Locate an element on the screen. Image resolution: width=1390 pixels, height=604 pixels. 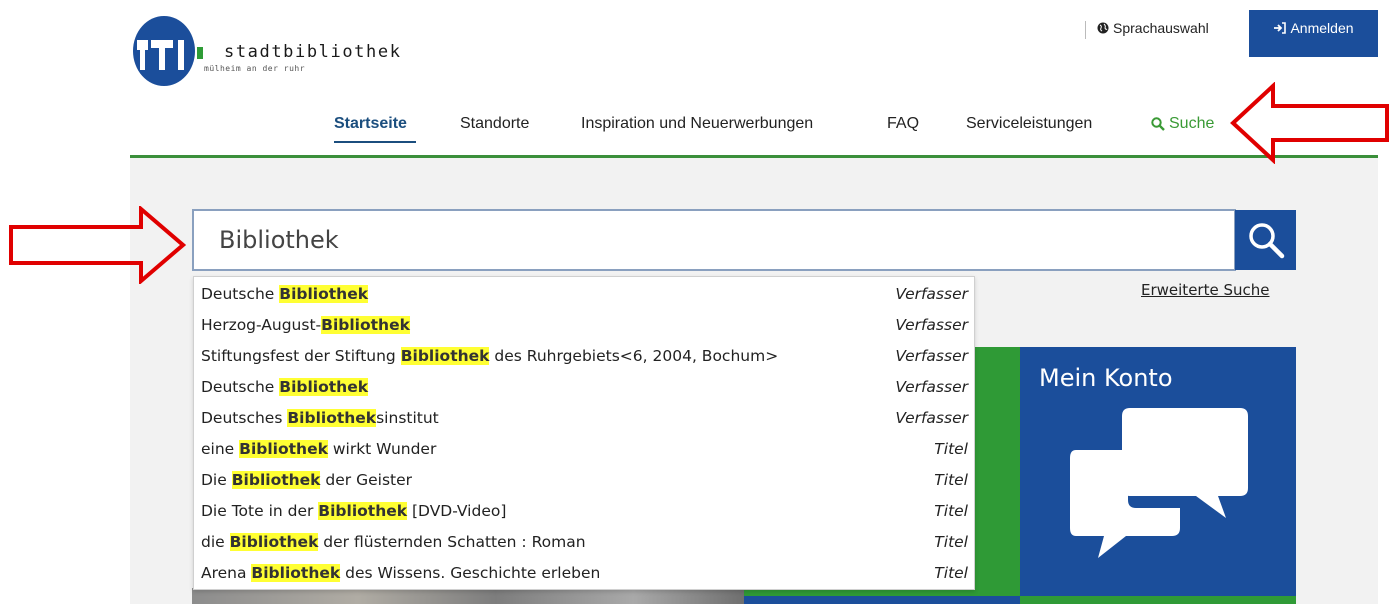
language-select: Sprachauswahl is located at coordinates (1153, 28).